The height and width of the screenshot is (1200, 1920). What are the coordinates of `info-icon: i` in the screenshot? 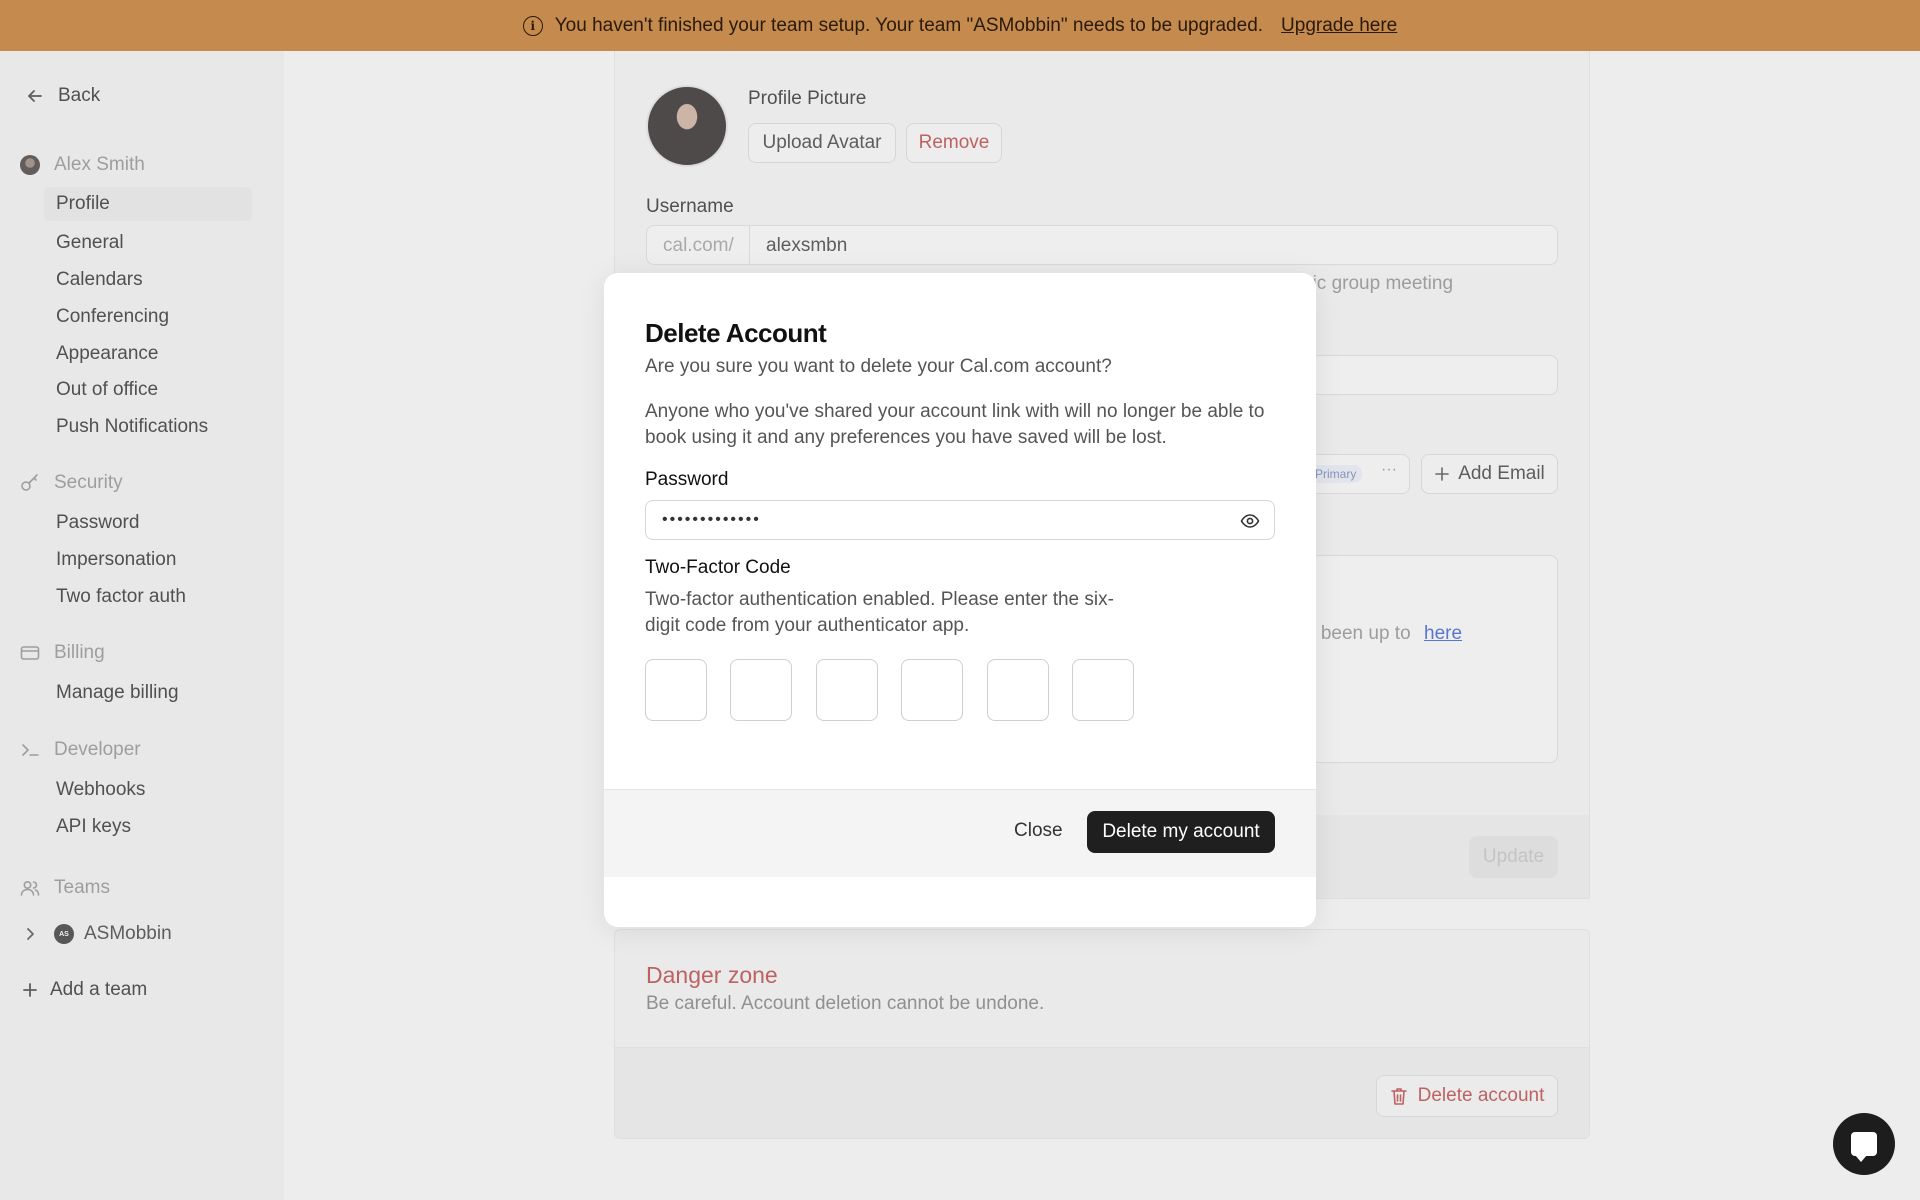 It's located at (532, 25).